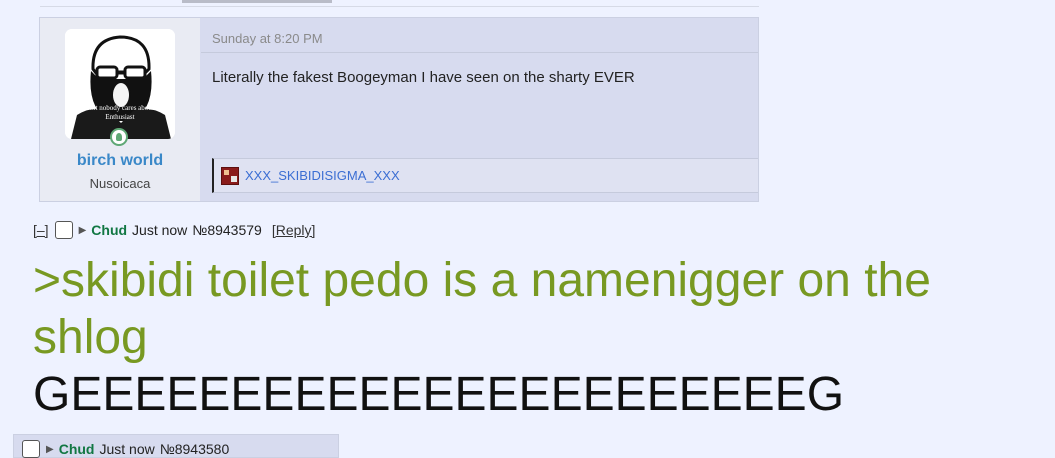 The height and width of the screenshot is (458, 1055). I want to click on next-poster-name: Chud, so click(76, 449).